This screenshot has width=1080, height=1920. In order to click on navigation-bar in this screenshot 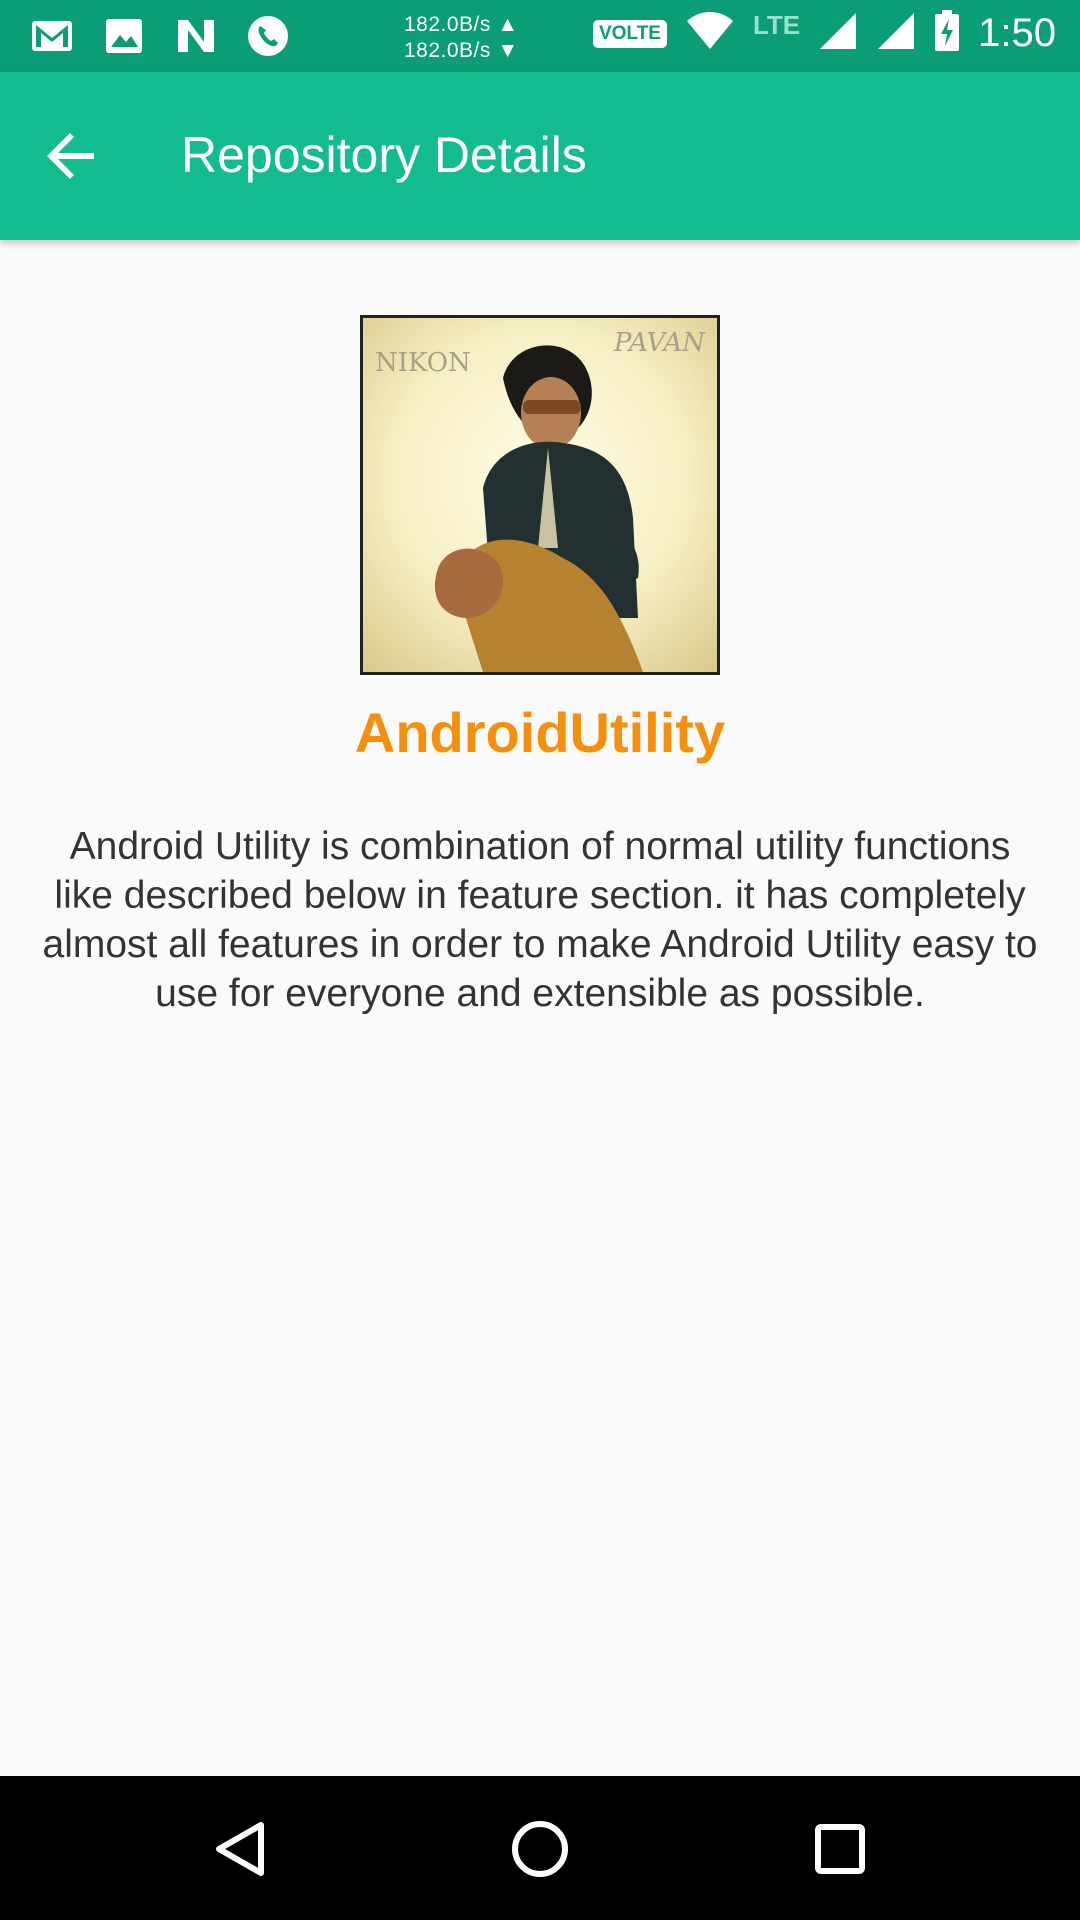, I will do `click(540, 1848)`.